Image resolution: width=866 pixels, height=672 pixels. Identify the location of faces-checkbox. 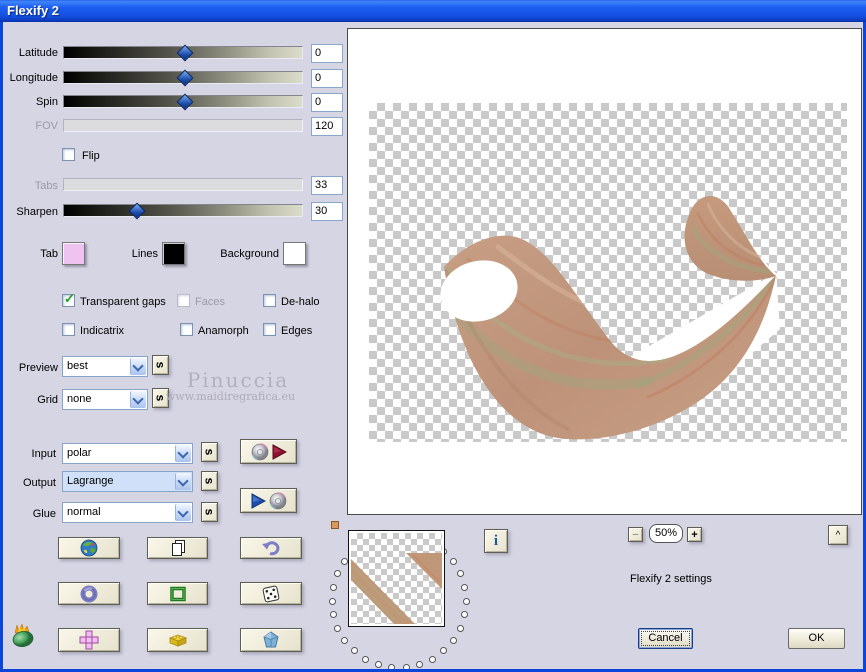
(183, 300).